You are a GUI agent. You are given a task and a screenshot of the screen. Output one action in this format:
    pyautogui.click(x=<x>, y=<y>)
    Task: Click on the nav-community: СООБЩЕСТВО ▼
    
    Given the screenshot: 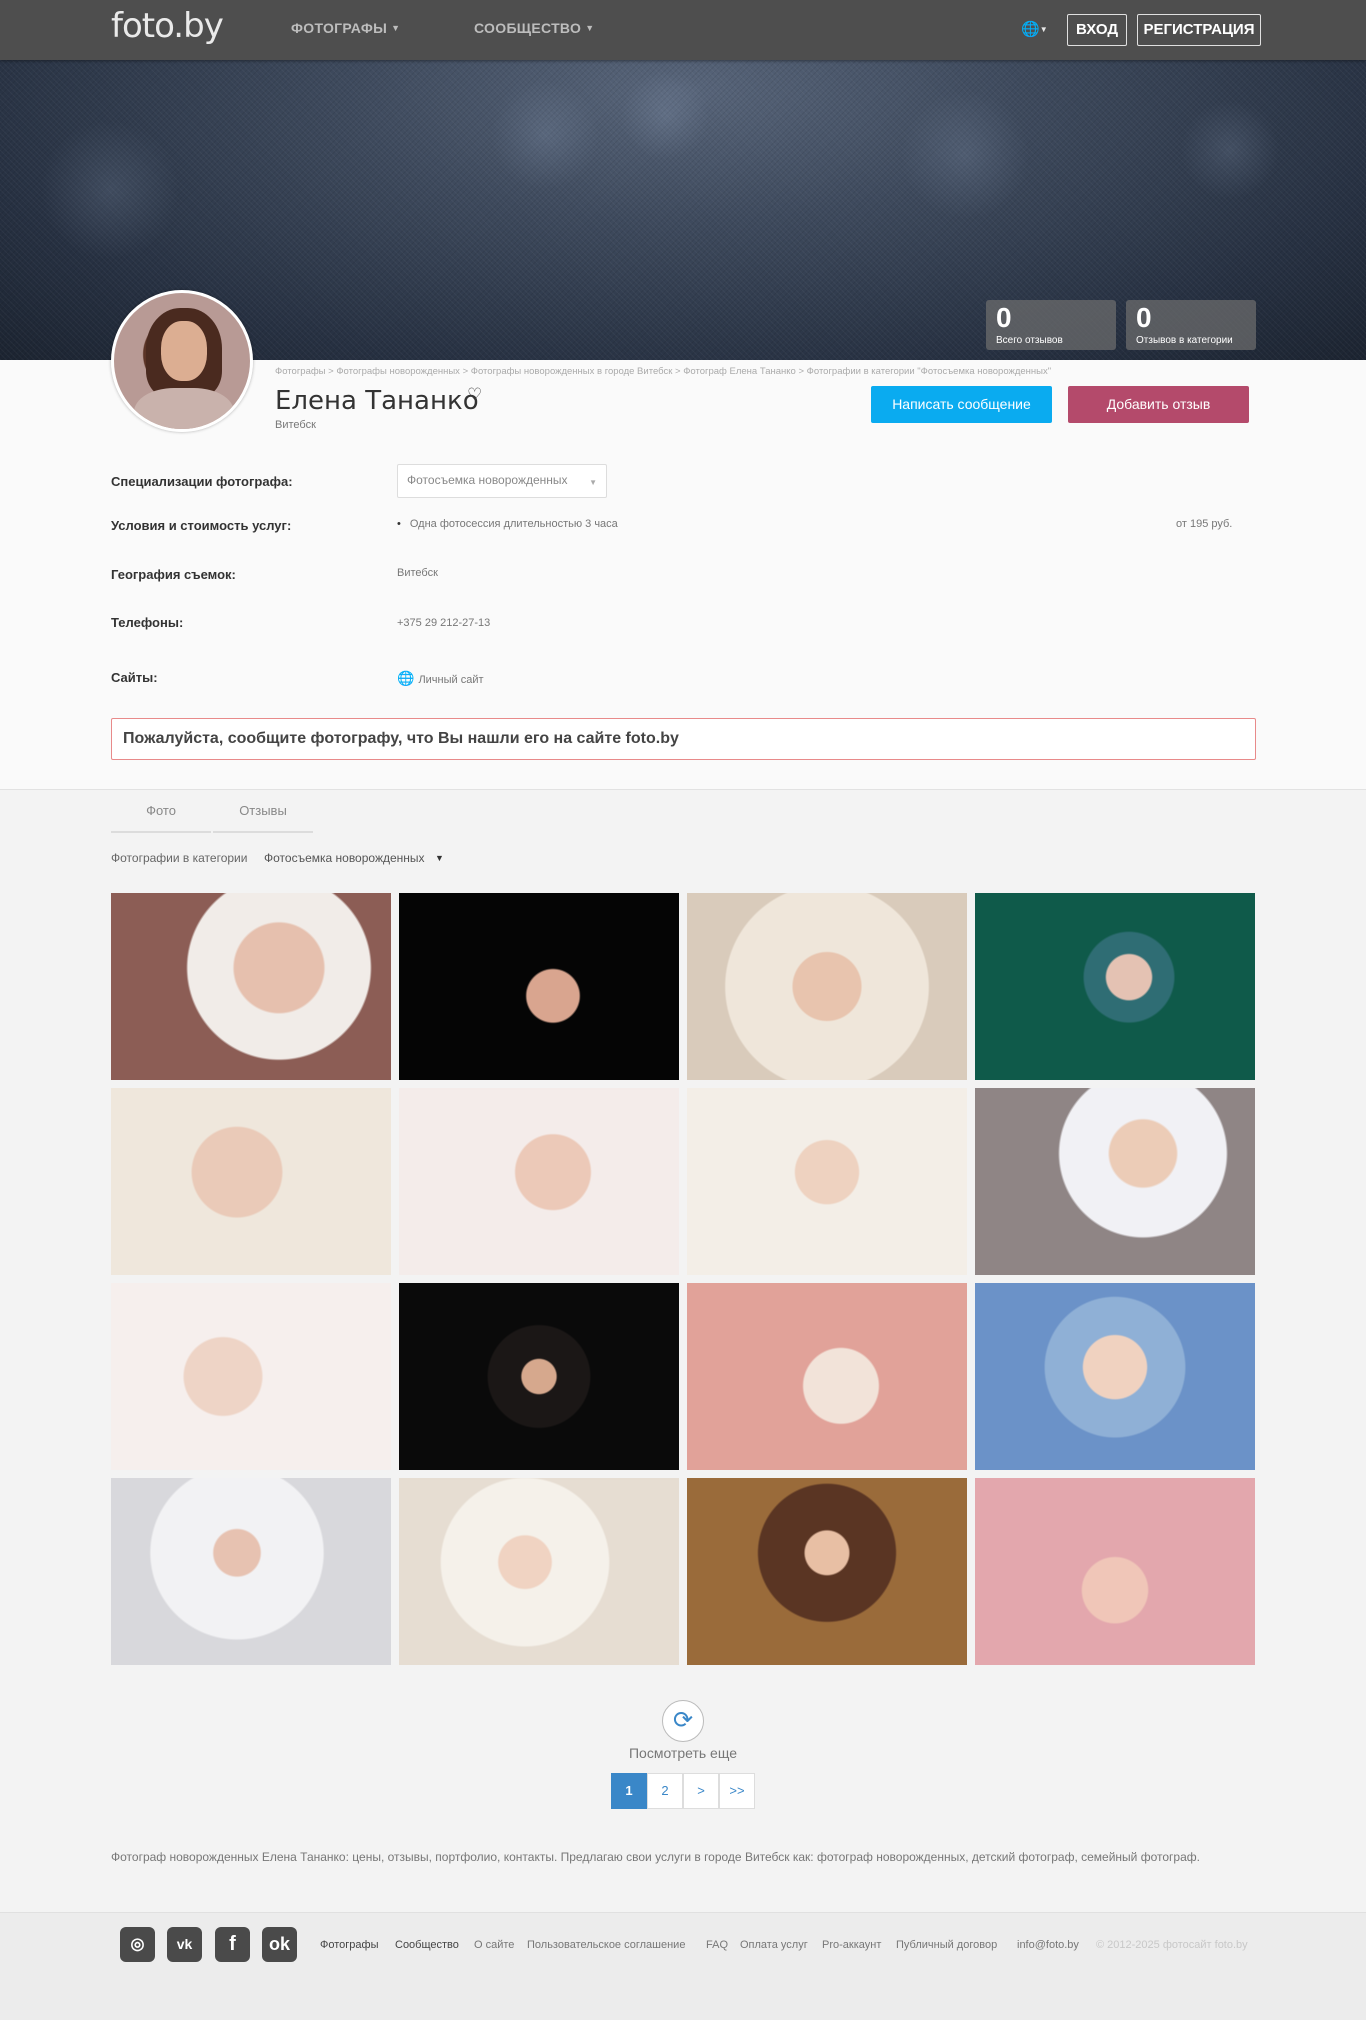 What is the action you would take?
    pyautogui.click(x=534, y=28)
    